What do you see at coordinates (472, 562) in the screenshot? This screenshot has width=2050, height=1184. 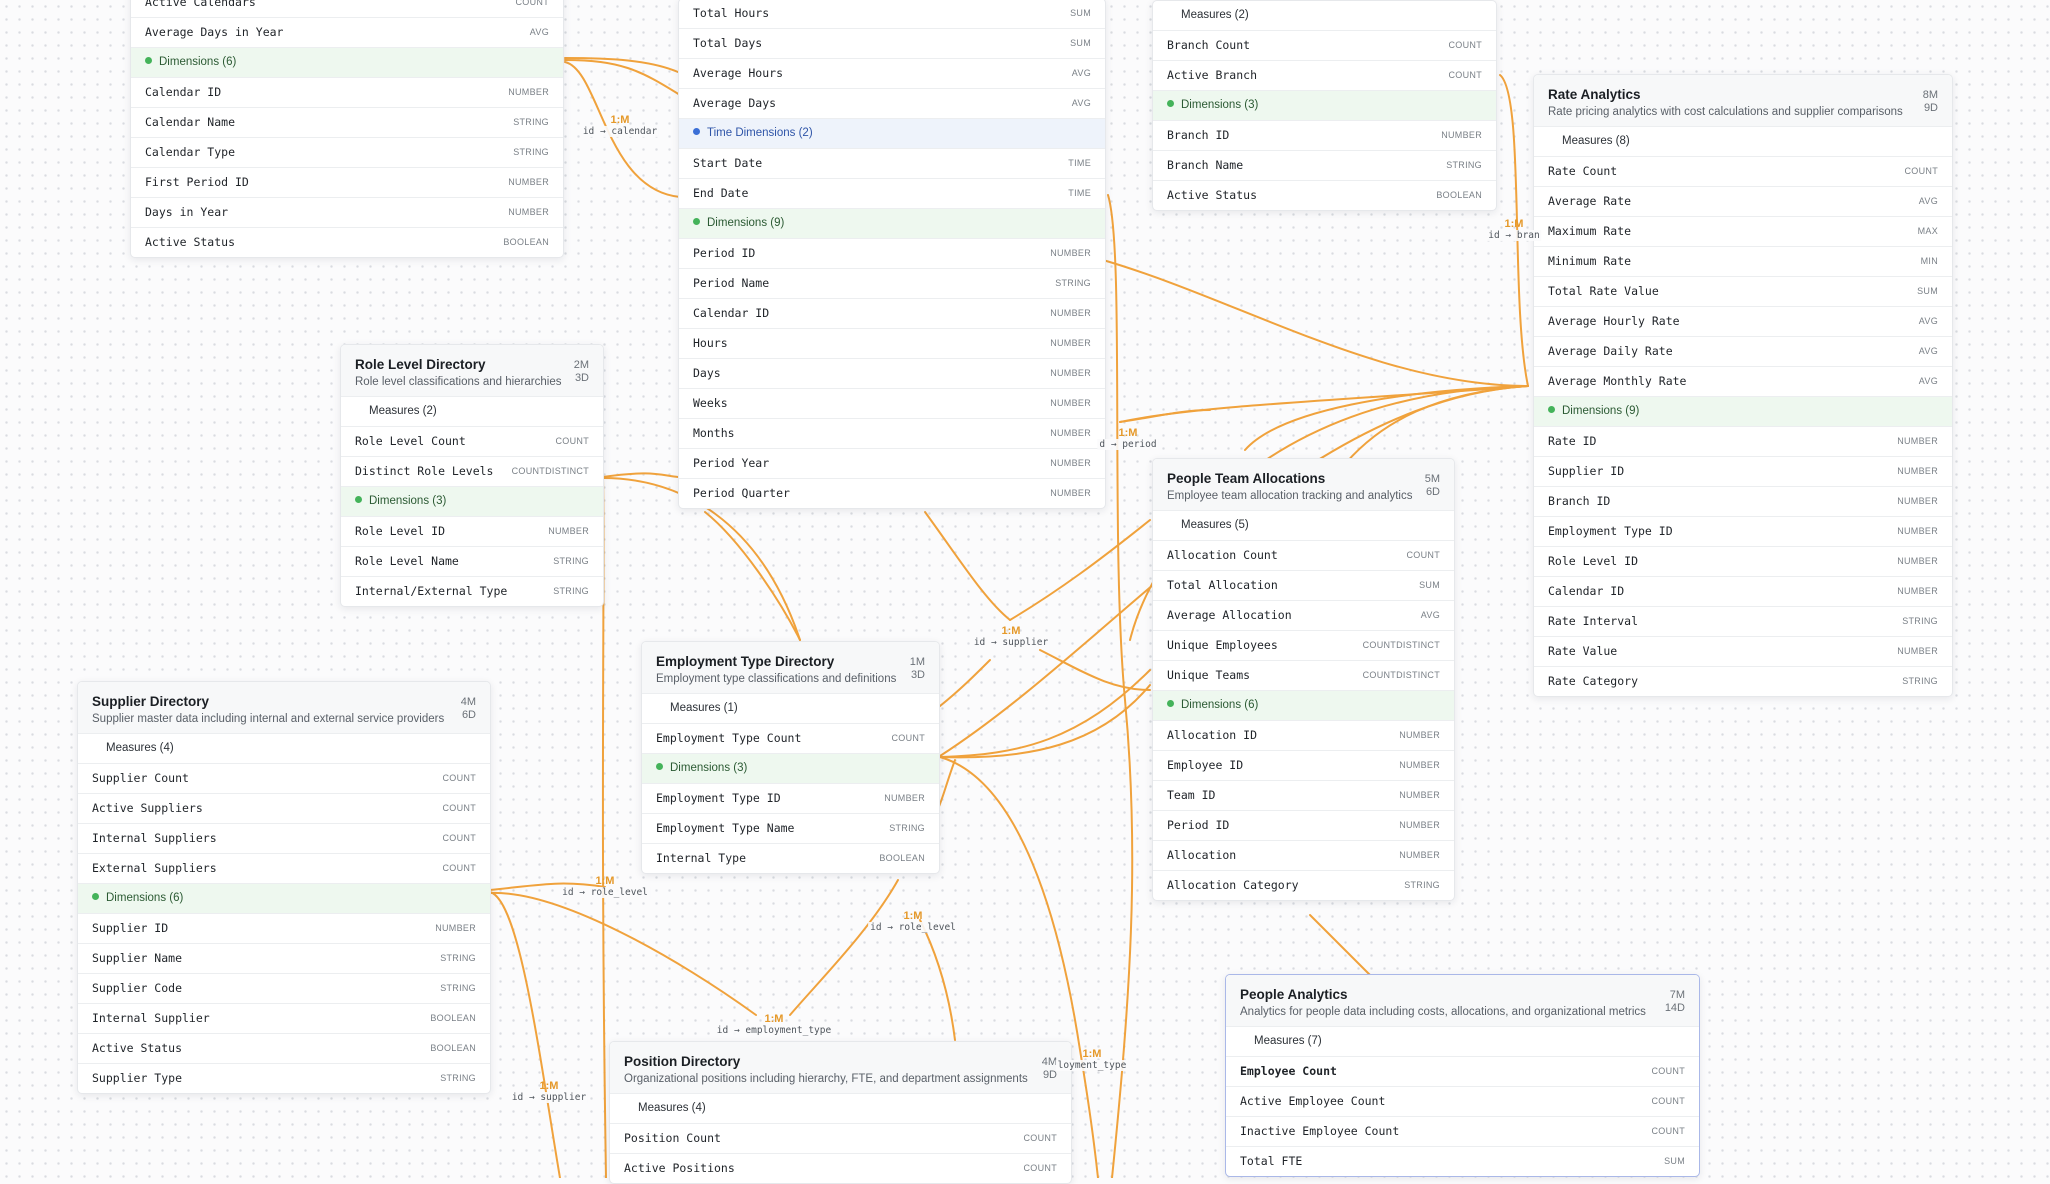 I see `dimension-row: Role Level Name STRING` at bounding box center [472, 562].